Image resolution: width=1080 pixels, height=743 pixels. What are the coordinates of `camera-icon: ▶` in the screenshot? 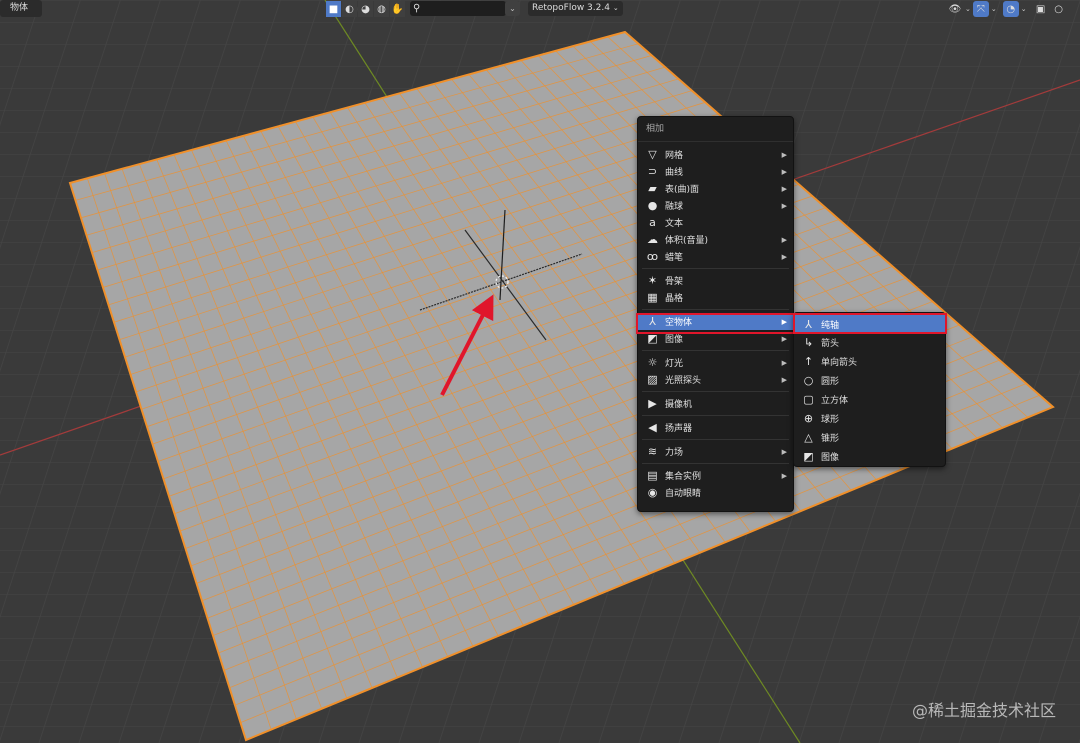 It's located at (652, 403).